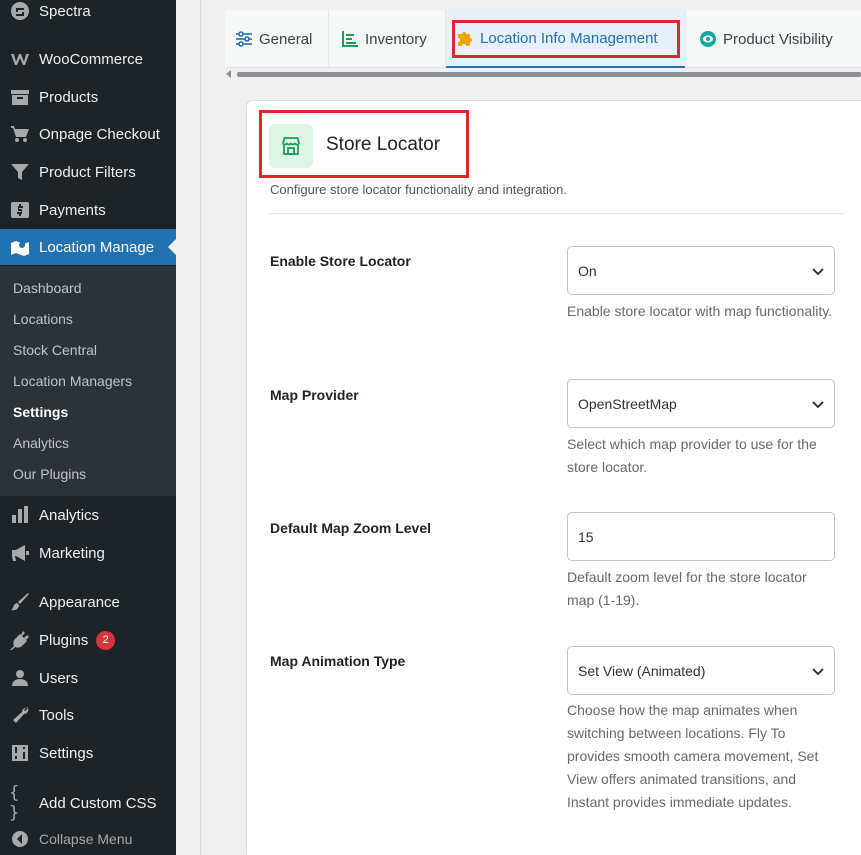 Image resolution: width=861 pixels, height=855 pixels. I want to click on woocommerce-icon, so click(20, 59).